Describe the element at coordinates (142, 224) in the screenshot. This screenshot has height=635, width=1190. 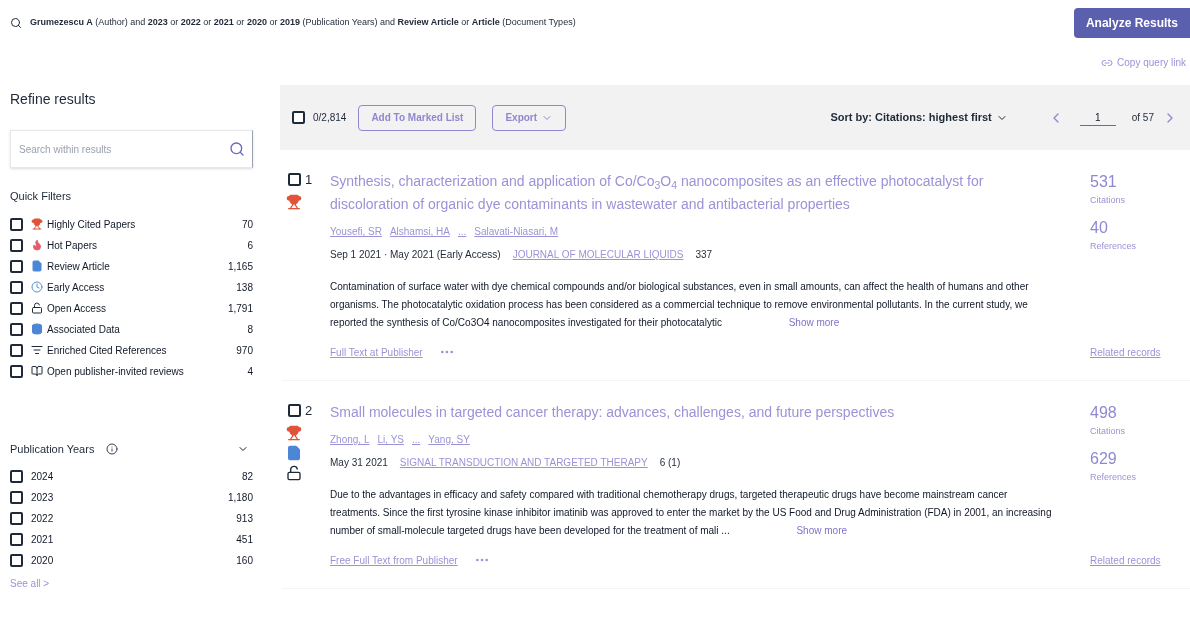
I see `filter-label: Highly Cited Papers` at that location.